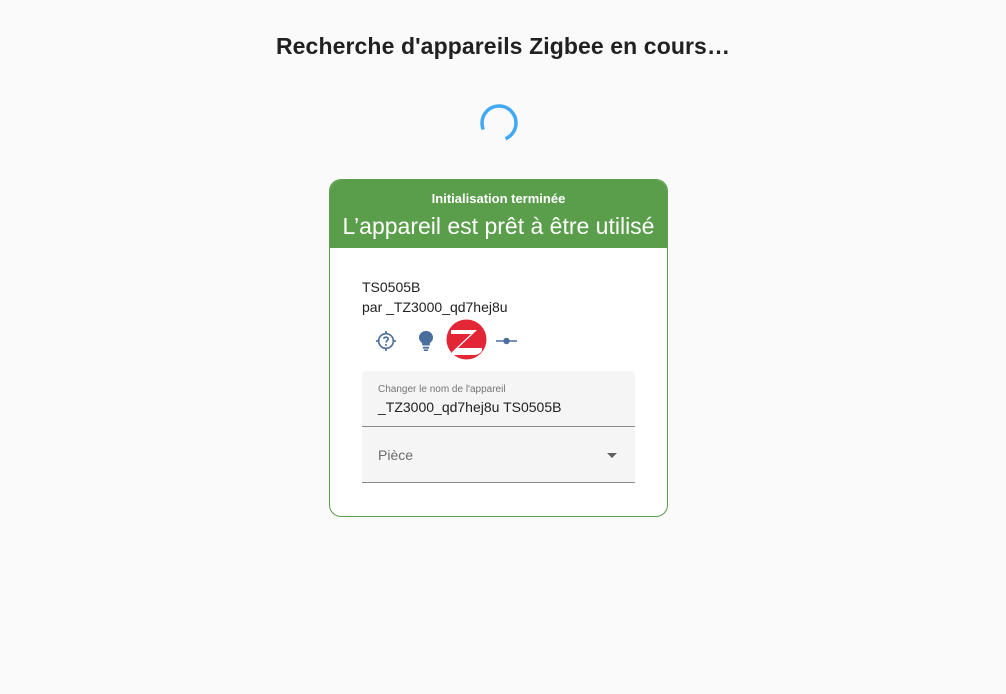 Image resolution: width=1006 pixels, height=694 pixels. What do you see at coordinates (499, 123) in the screenshot?
I see `loading-spinner-icon` at bounding box center [499, 123].